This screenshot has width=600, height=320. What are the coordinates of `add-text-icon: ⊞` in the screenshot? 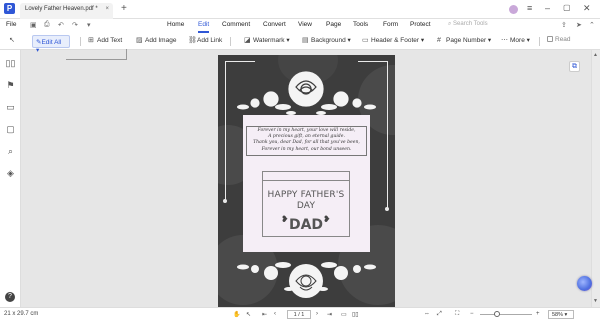 It's located at (91, 40).